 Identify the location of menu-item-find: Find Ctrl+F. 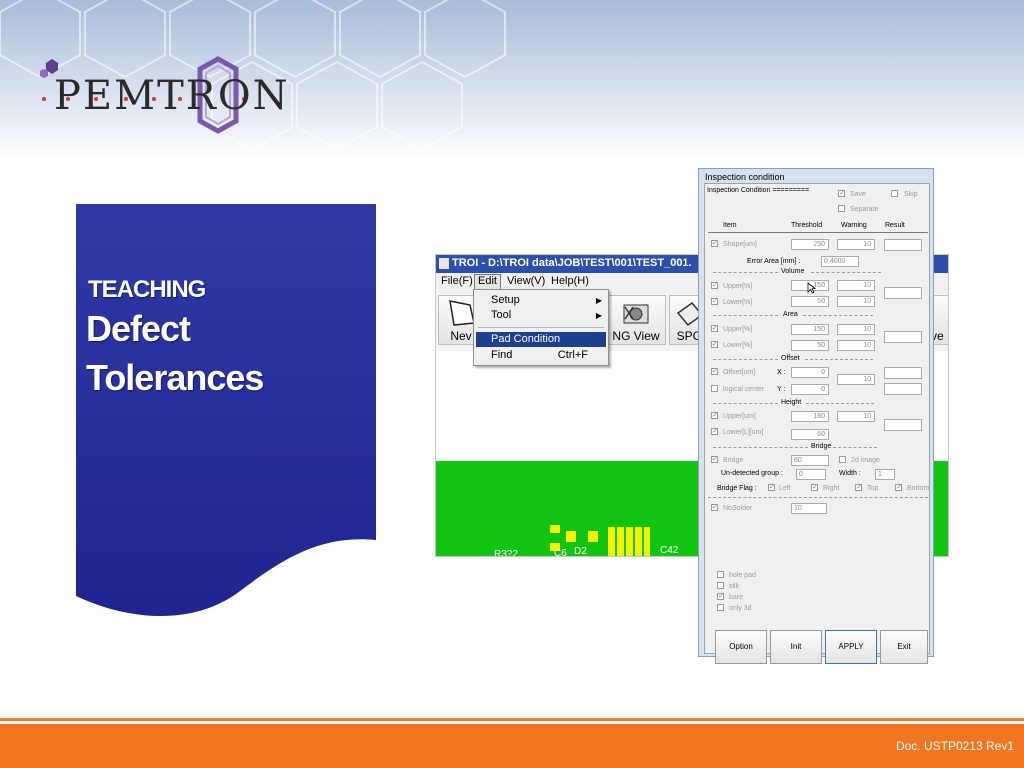
(541, 355).